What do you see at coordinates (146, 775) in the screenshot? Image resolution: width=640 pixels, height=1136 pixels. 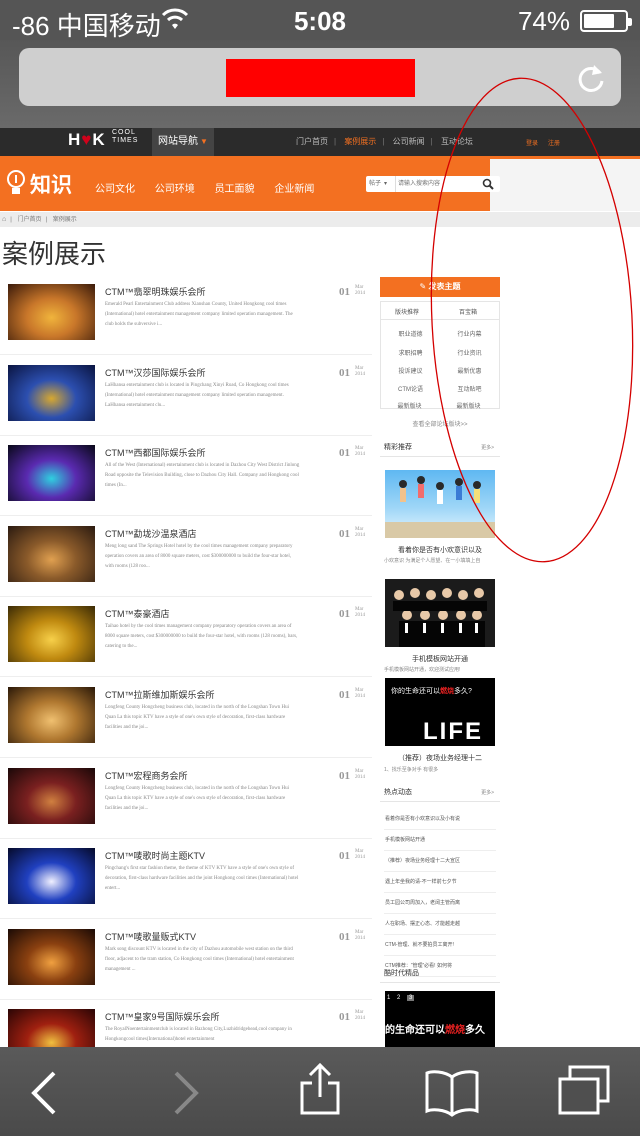 I see `case-title: CTM™宏程商务会所` at bounding box center [146, 775].